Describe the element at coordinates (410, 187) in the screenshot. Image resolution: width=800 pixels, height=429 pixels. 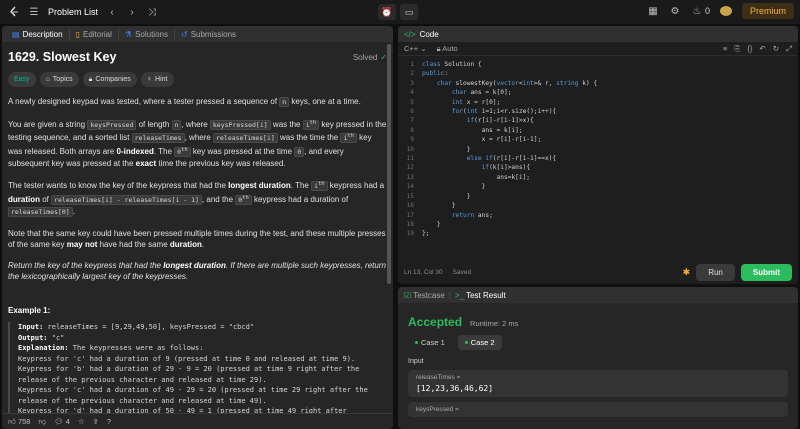
I see `line-number: 14` at that location.